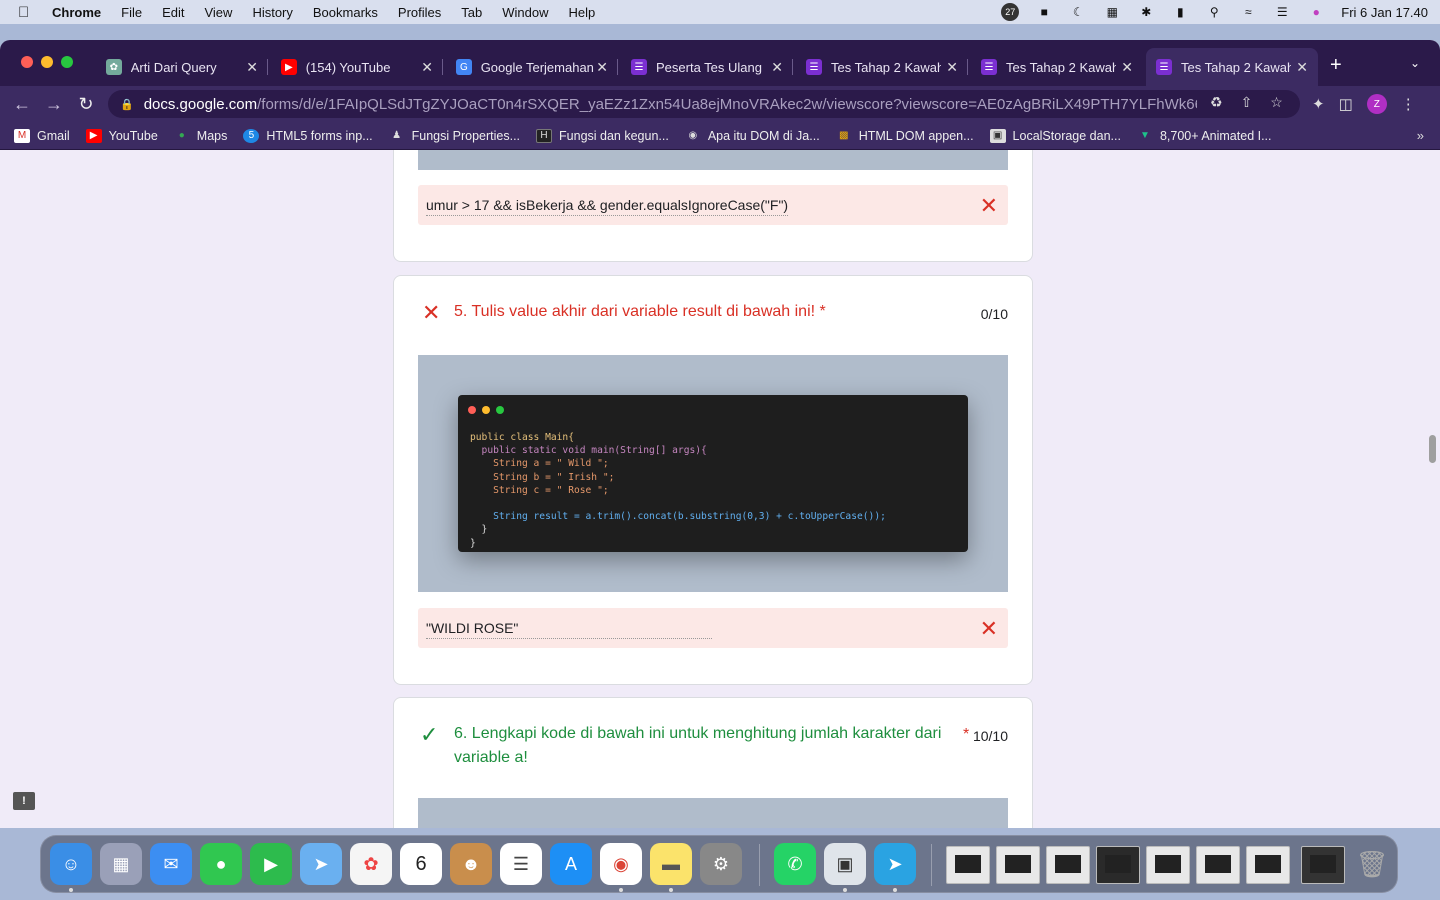 Image resolution: width=1440 pixels, height=900 pixels. Describe the element at coordinates (997, 135) in the screenshot. I see `site-icon: ▣` at that location.